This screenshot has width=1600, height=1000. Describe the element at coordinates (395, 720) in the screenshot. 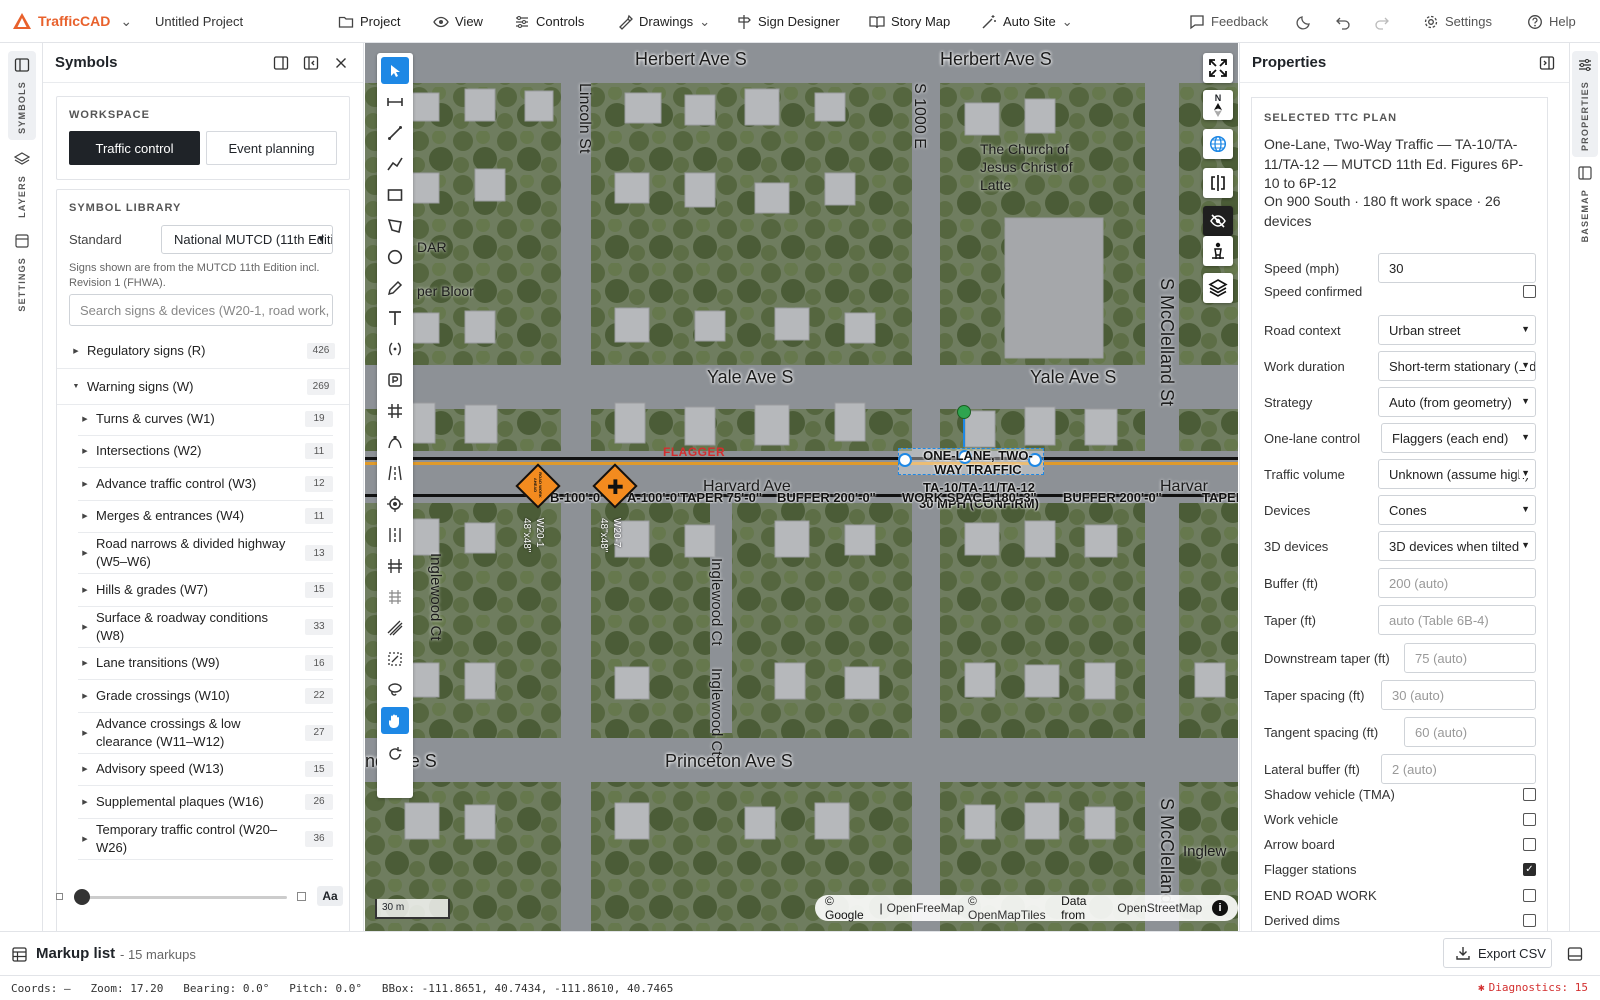

I see `pan-tool` at that location.